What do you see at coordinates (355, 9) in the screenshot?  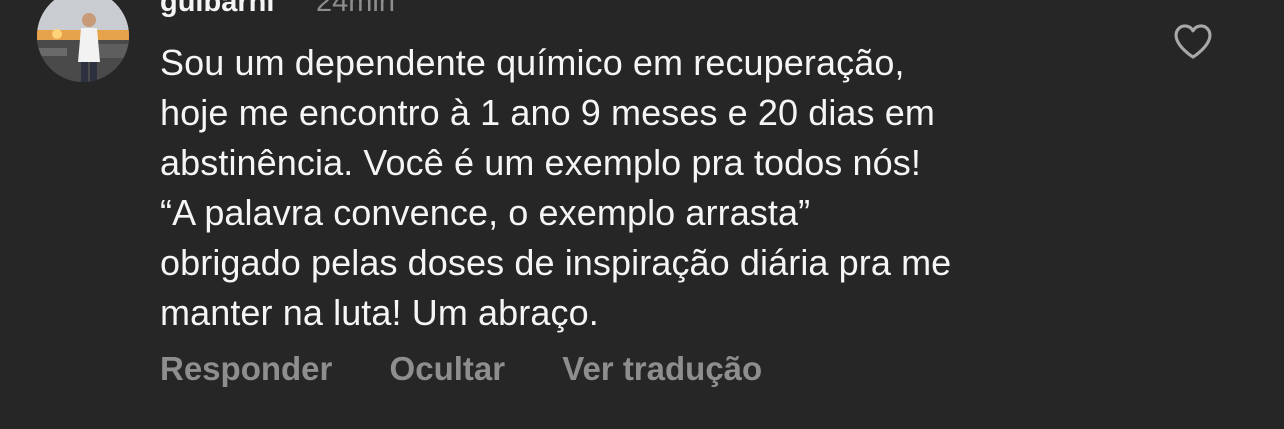 I see `timestamp: 24min` at bounding box center [355, 9].